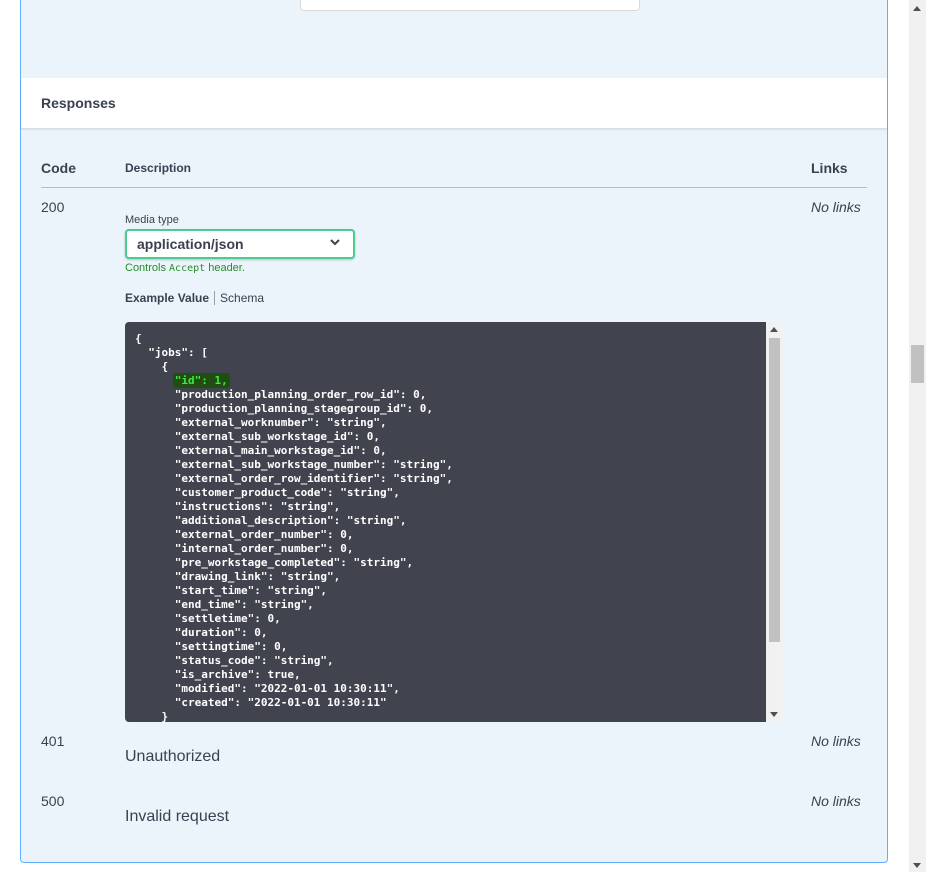 Image resolution: width=926 pixels, height=872 pixels. Describe the element at coordinates (187, 268) in the screenshot. I see `controls-accept-code: Accept` at that location.